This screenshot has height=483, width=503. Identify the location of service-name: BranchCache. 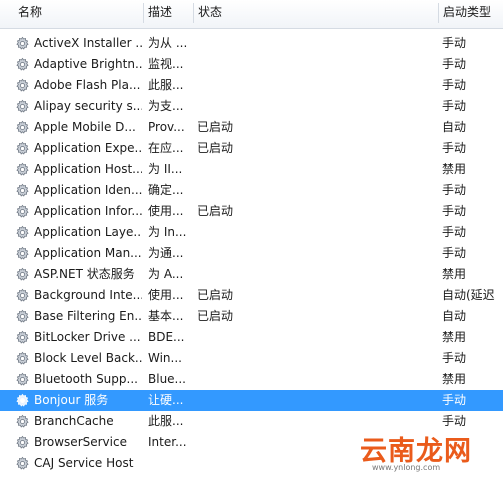
(74, 421).